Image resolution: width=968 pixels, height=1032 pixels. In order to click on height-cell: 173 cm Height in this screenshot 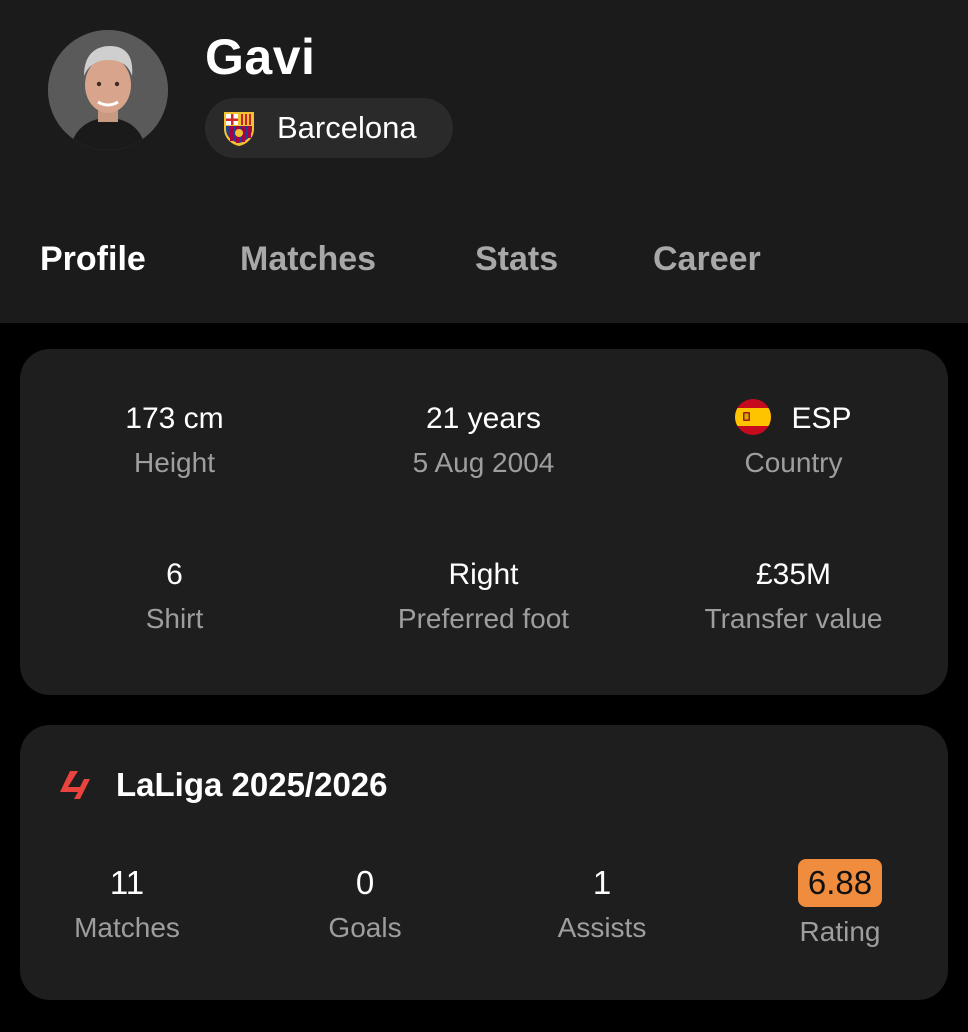, I will do `click(174, 439)`.